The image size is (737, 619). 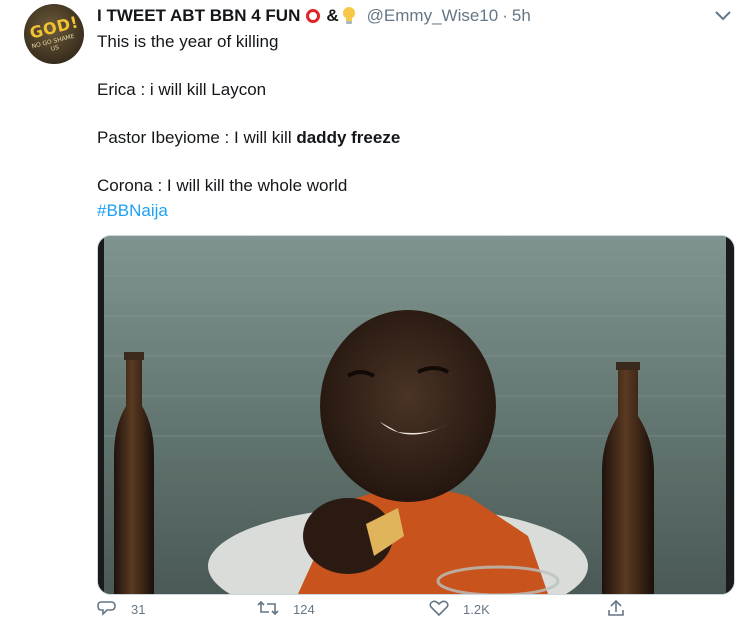 I want to click on tweet-actions: 31 124 1.2K, so click(x=397, y=609).